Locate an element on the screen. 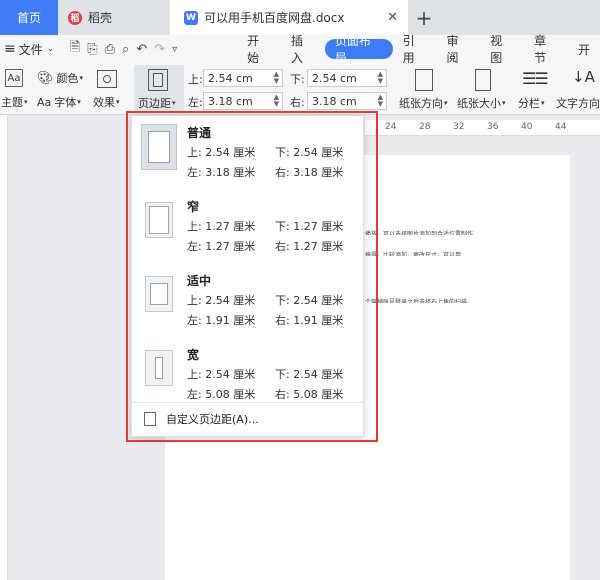  redo-icon: ↷ is located at coordinates (159, 49).